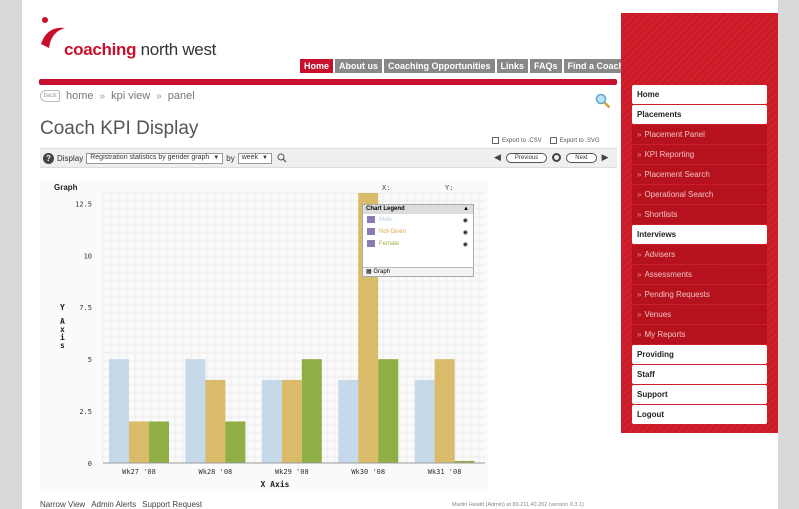 This screenshot has height=509, width=799. What do you see at coordinates (88, 256) in the screenshot?
I see `y-tick-label: 10` at bounding box center [88, 256].